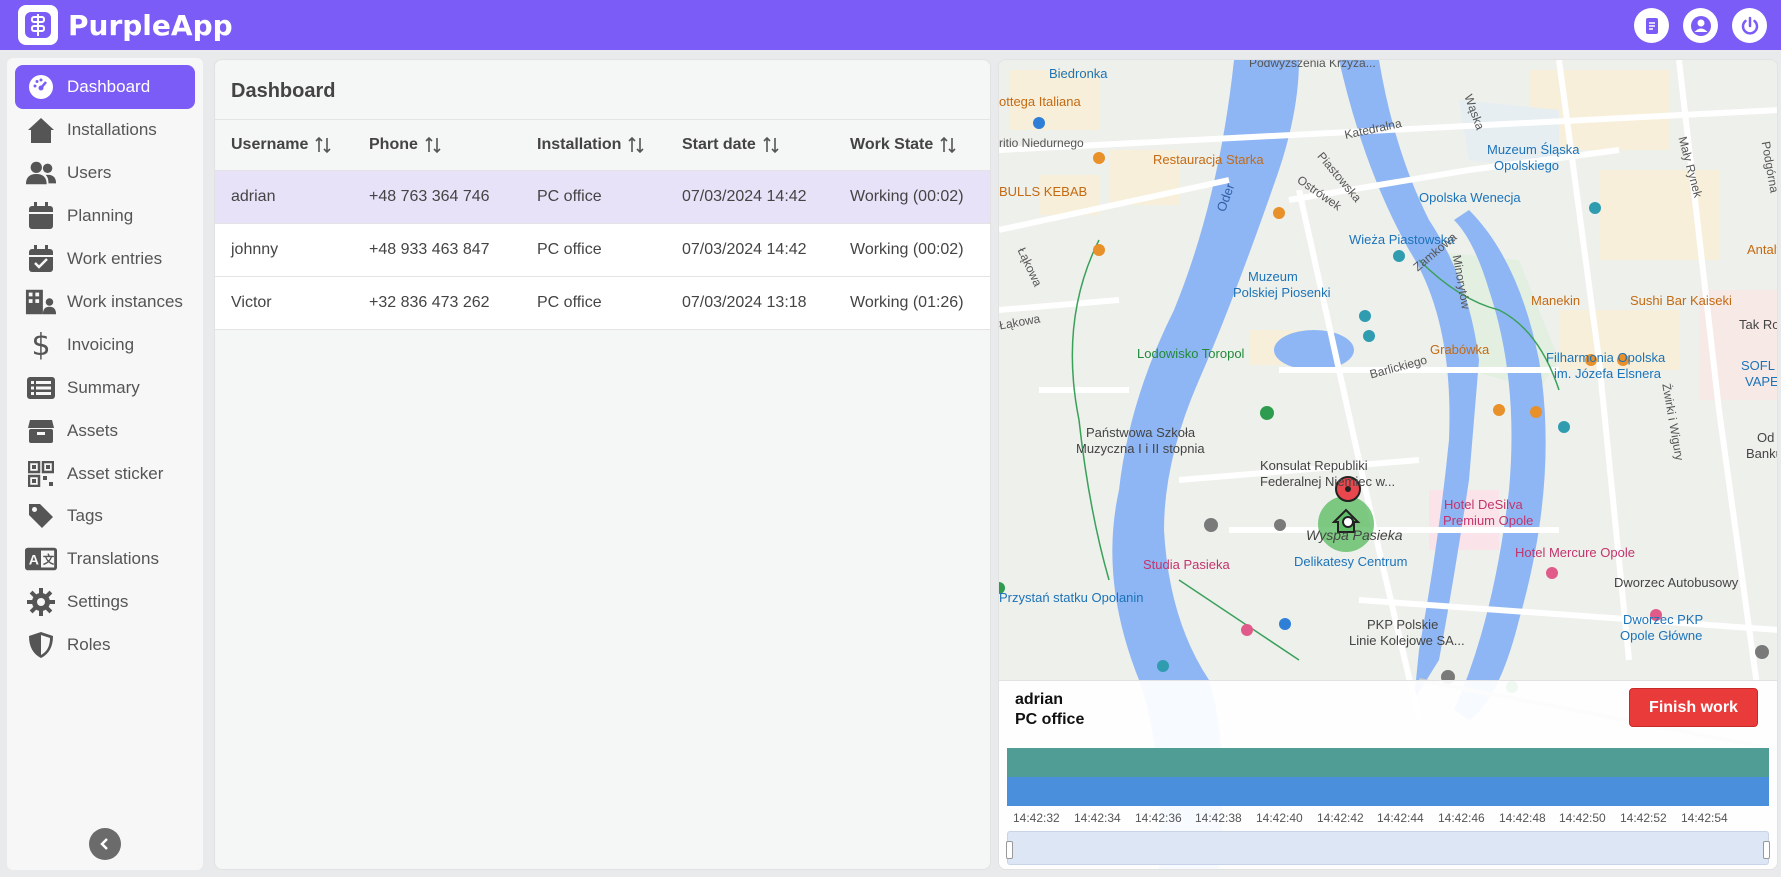  I want to click on sidebar-item-settings: Settings, so click(105, 602).